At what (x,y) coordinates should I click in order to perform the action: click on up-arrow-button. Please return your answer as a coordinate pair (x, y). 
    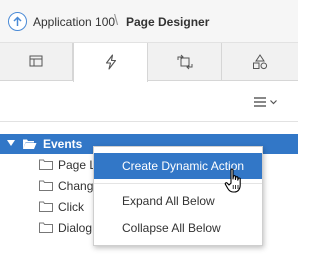
    Looking at the image, I should click on (17, 21).